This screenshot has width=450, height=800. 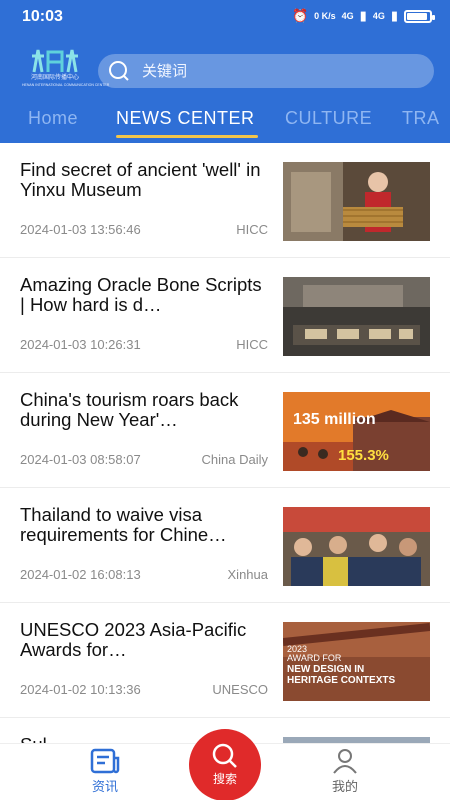 I want to click on news-icon, so click(x=105, y=761).